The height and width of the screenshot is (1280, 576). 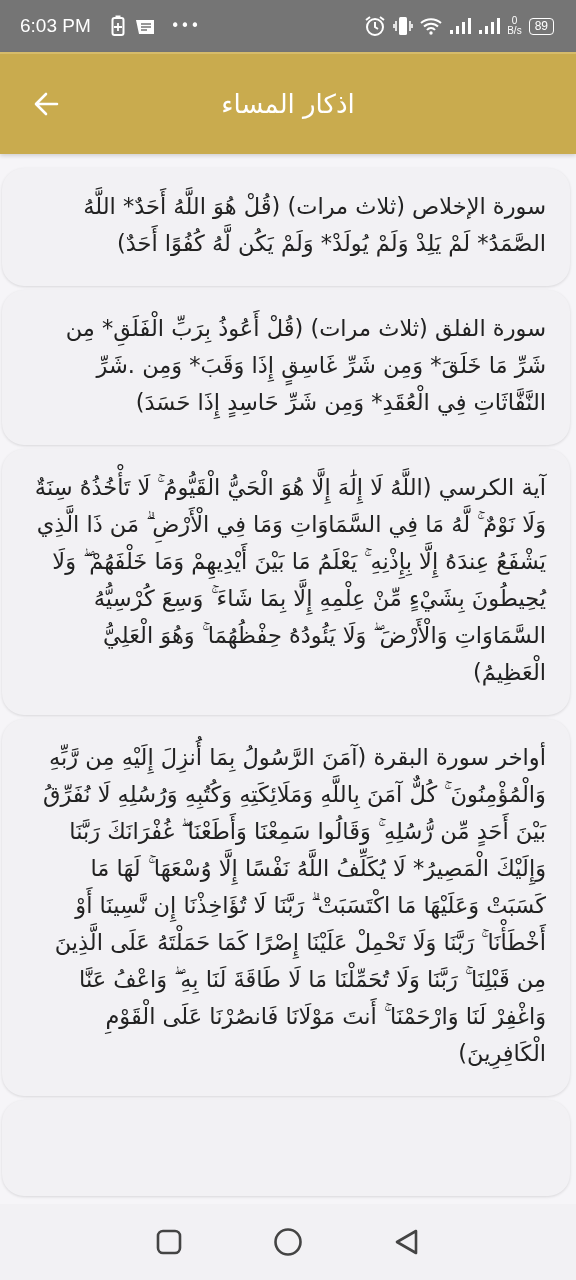 What do you see at coordinates (55, 26) in the screenshot?
I see `status-time: 6:03 PM` at bounding box center [55, 26].